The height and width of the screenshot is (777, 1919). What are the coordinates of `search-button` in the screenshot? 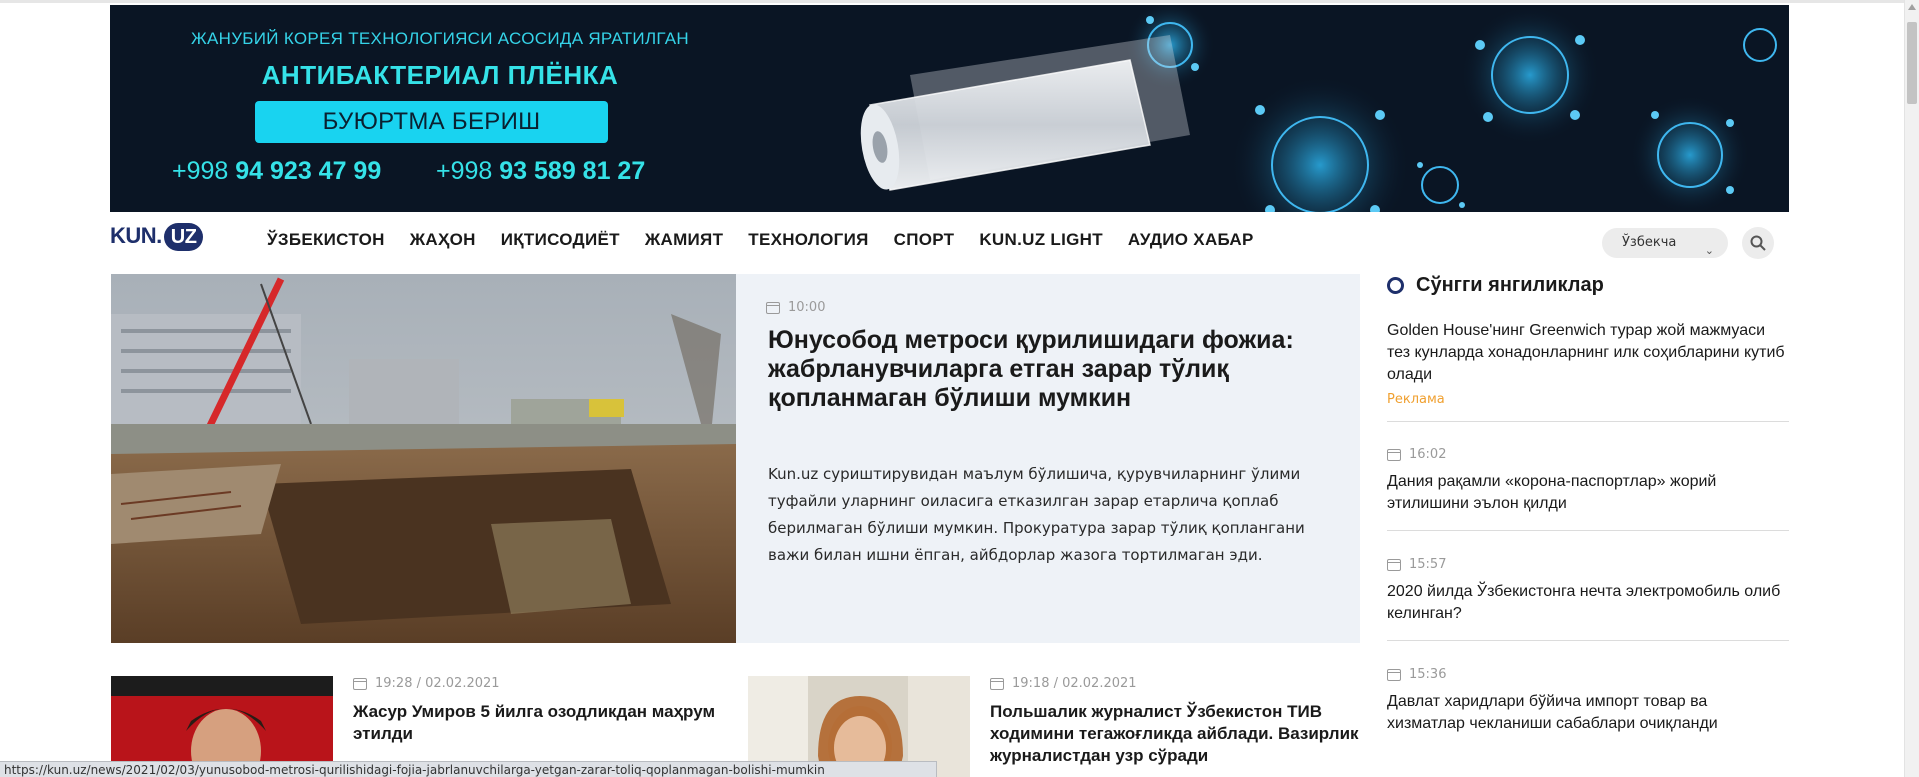 It's located at (1758, 243).